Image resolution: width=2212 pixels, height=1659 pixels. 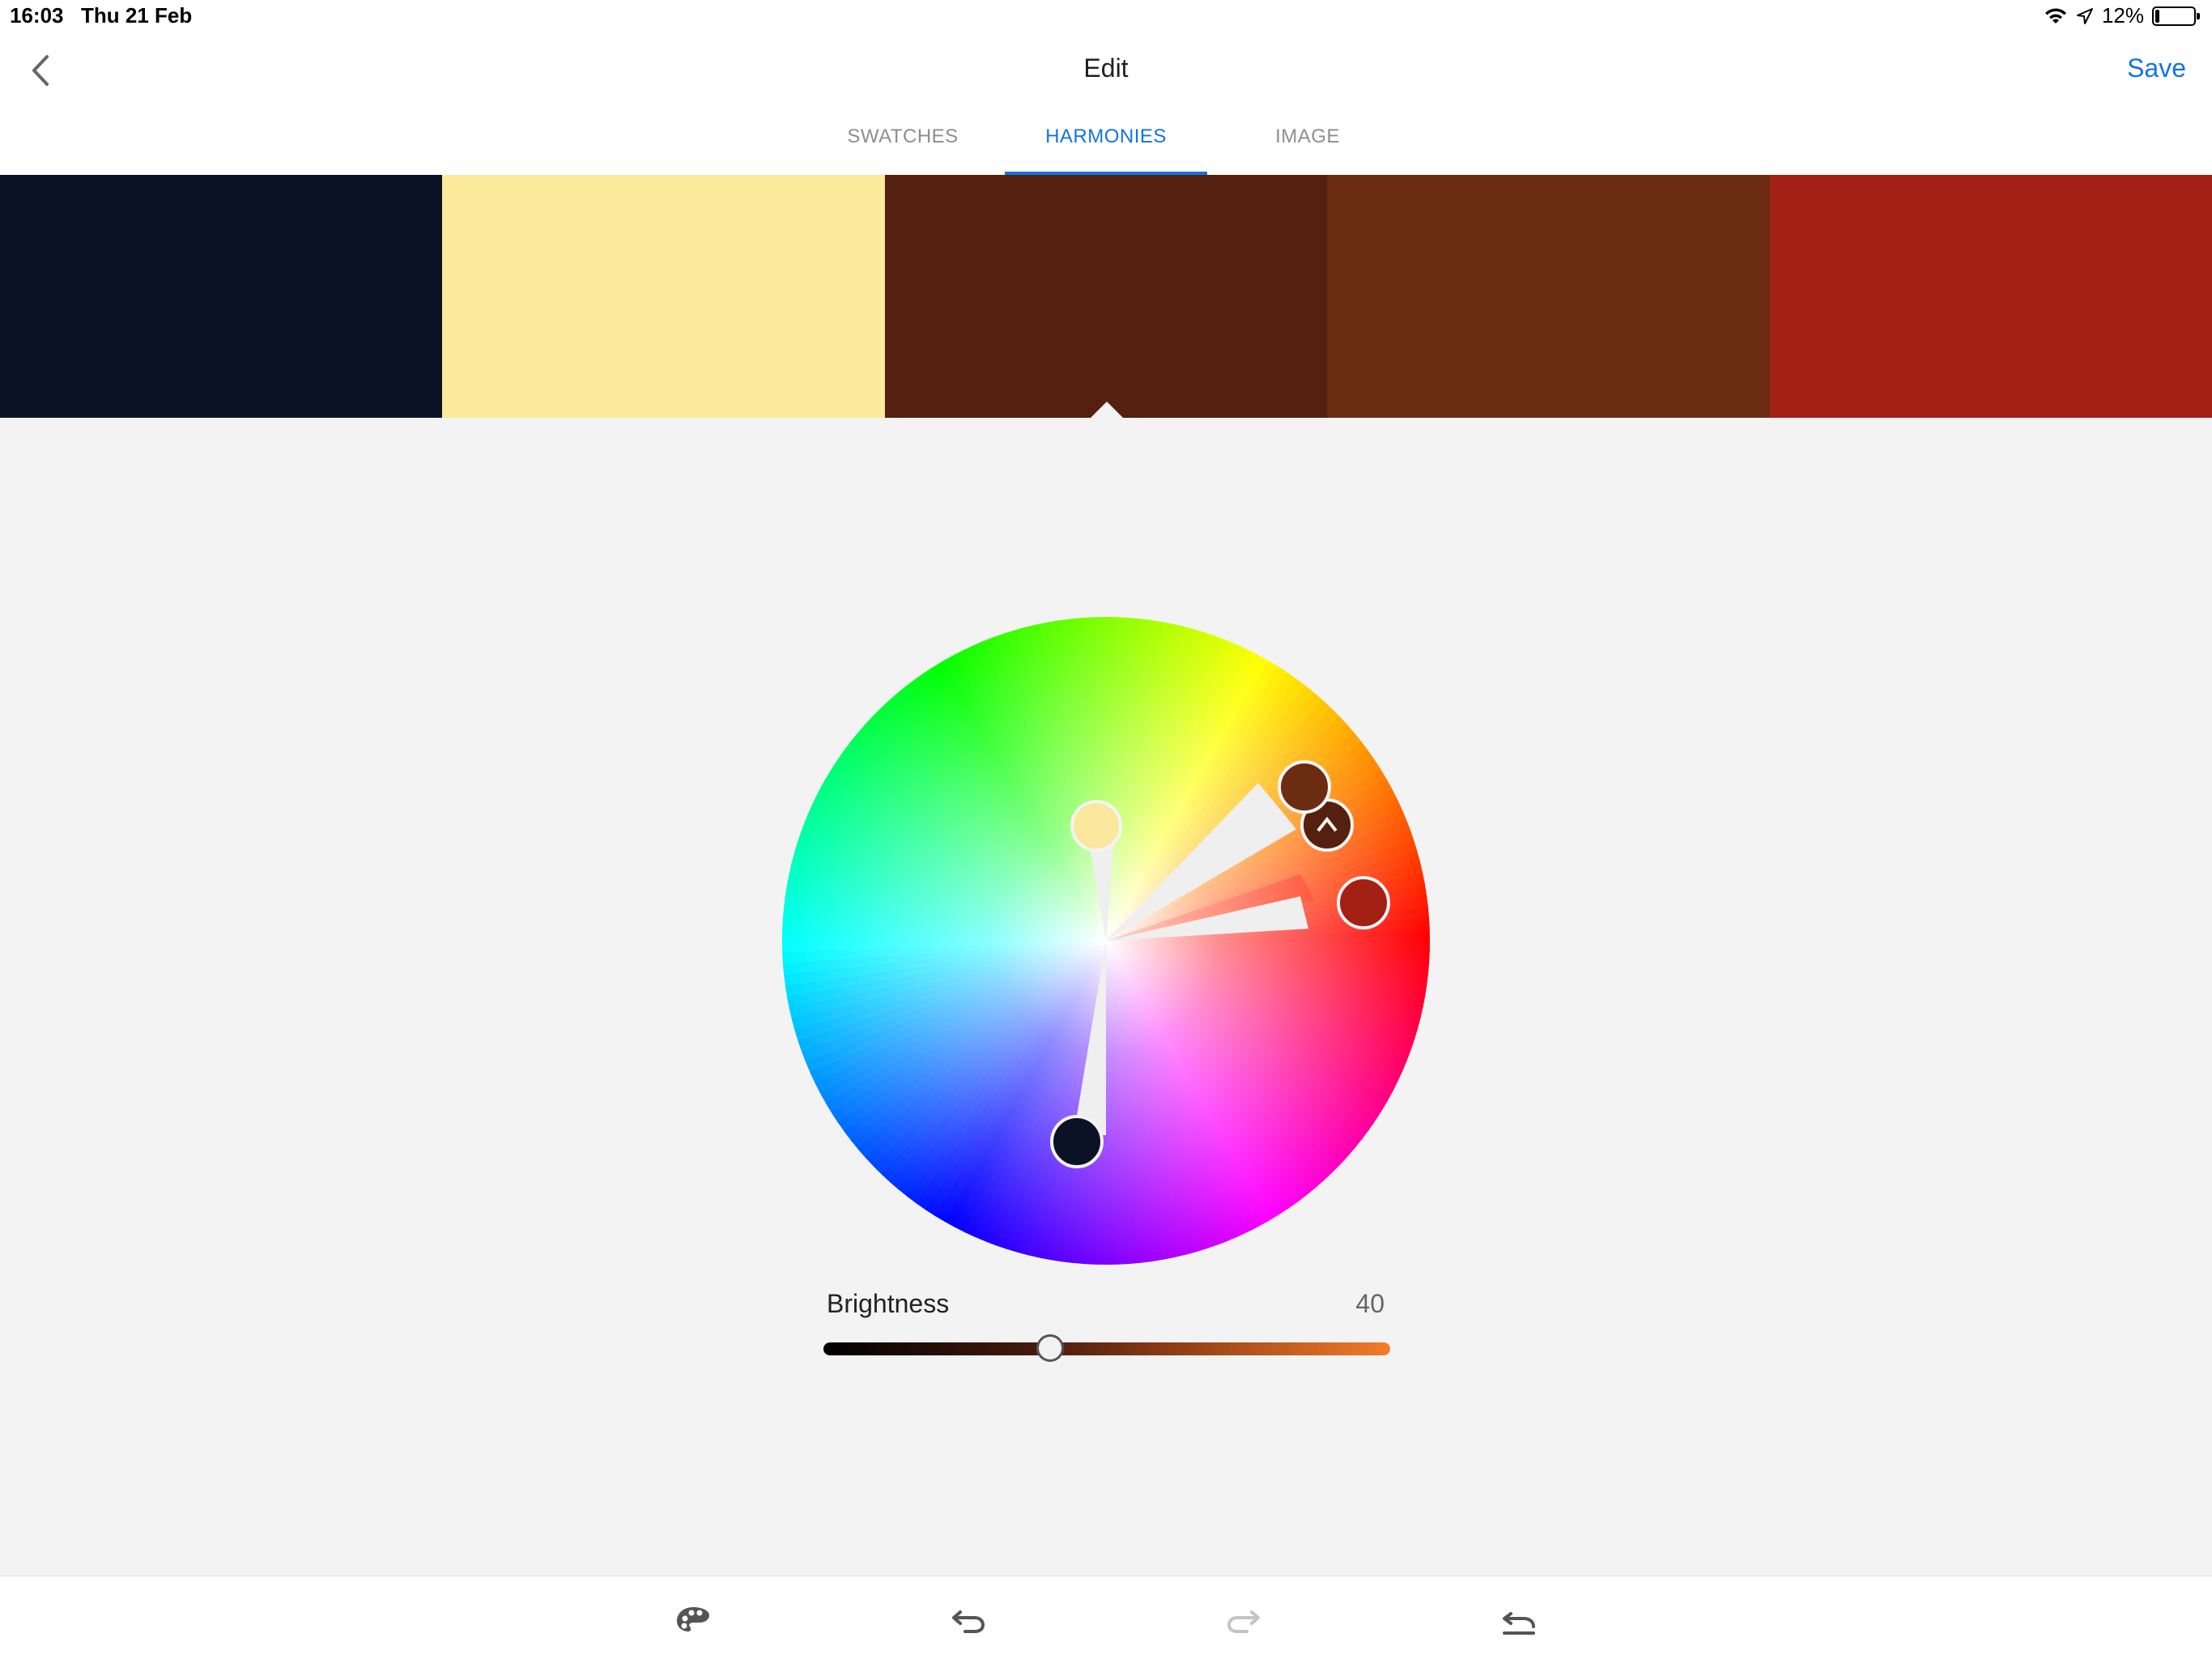 I want to click on page-title: Edit, so click(x=1106, y=68).